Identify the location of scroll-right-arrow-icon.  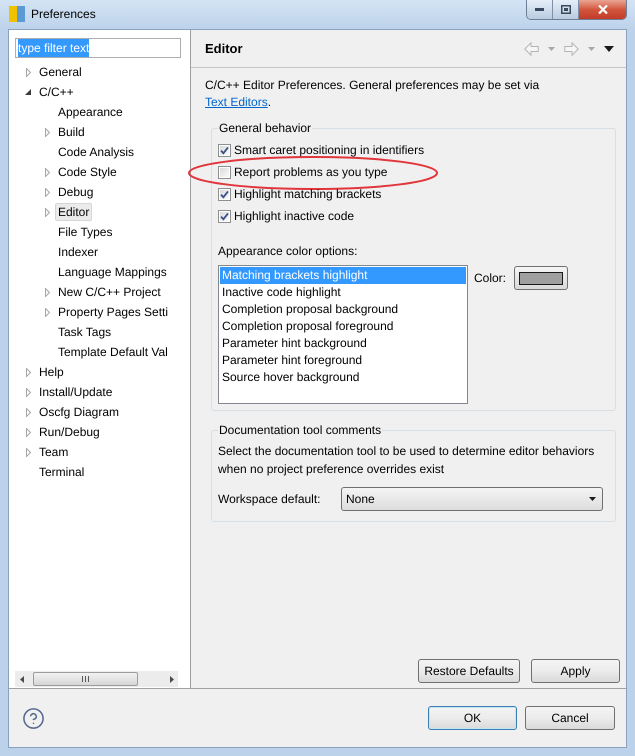
(172, 679).